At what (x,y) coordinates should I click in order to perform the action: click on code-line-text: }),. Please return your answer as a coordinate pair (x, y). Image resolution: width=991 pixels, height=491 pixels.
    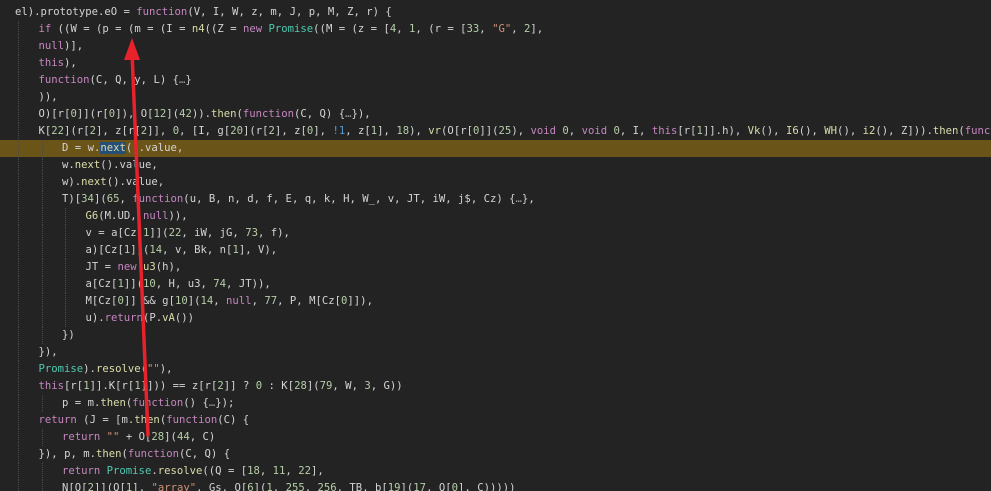
    Looking at the image, I should click on (48, 352).